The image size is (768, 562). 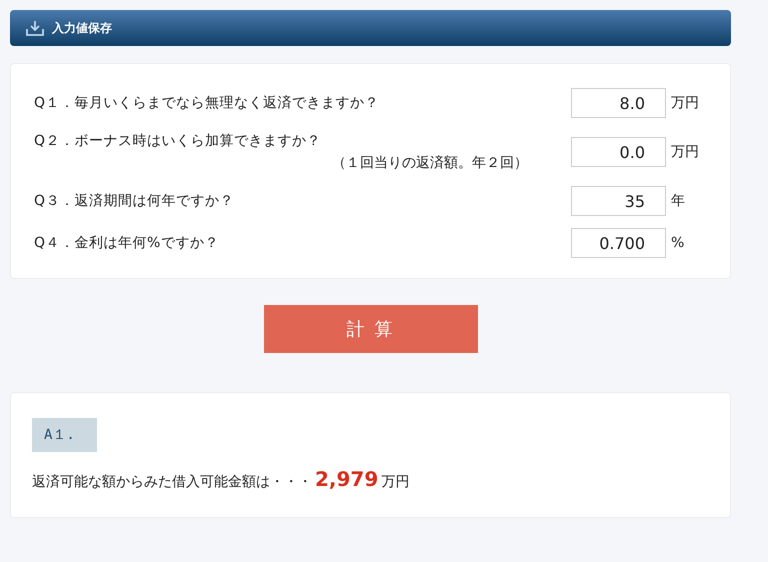 What do you see at coordinates (618, 152) in the screenshot?
I see `answer-field: 0.0` at bounding box center [618, 152].